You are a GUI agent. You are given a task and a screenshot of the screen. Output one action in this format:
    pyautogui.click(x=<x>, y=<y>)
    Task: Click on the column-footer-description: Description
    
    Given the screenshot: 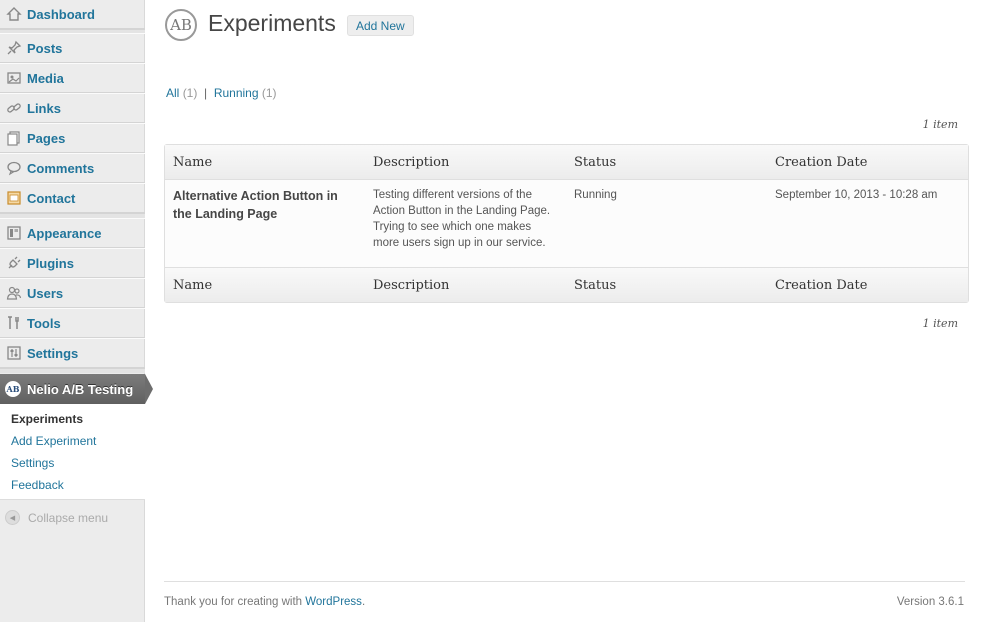 What is the action you would take?
    pyautogui.click(x=411, y=285)
    